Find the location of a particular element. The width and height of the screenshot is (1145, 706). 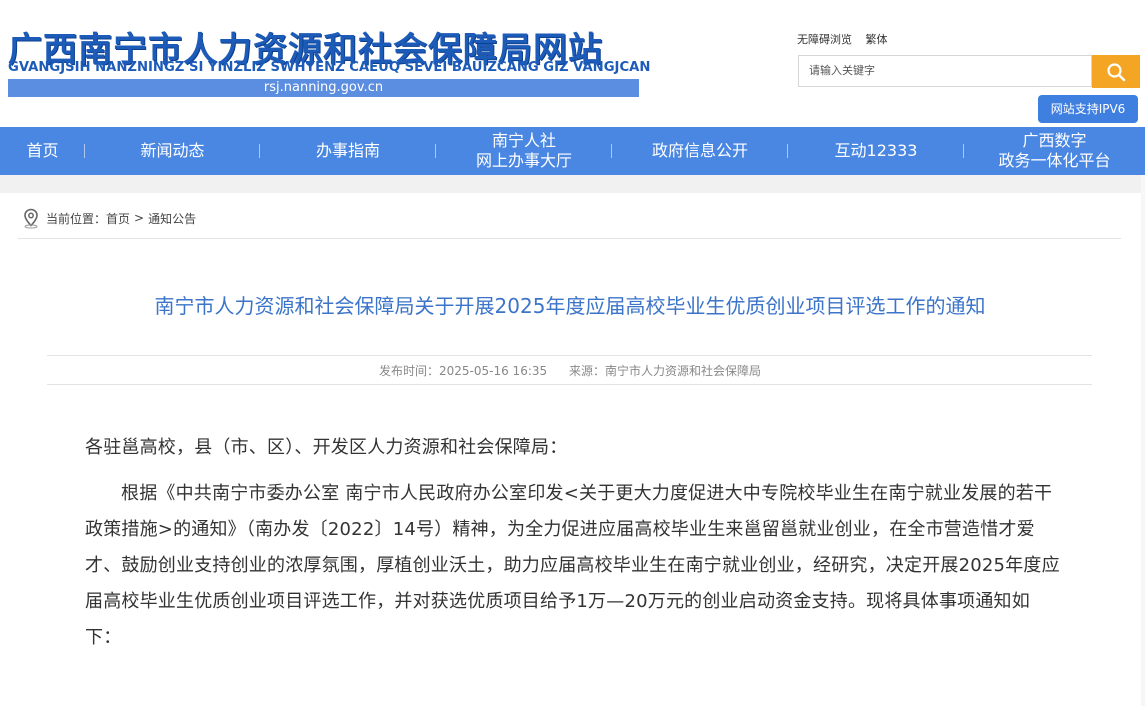

ipv6-button: 网站支持IPV6 is located at coordinates (1088, 109).